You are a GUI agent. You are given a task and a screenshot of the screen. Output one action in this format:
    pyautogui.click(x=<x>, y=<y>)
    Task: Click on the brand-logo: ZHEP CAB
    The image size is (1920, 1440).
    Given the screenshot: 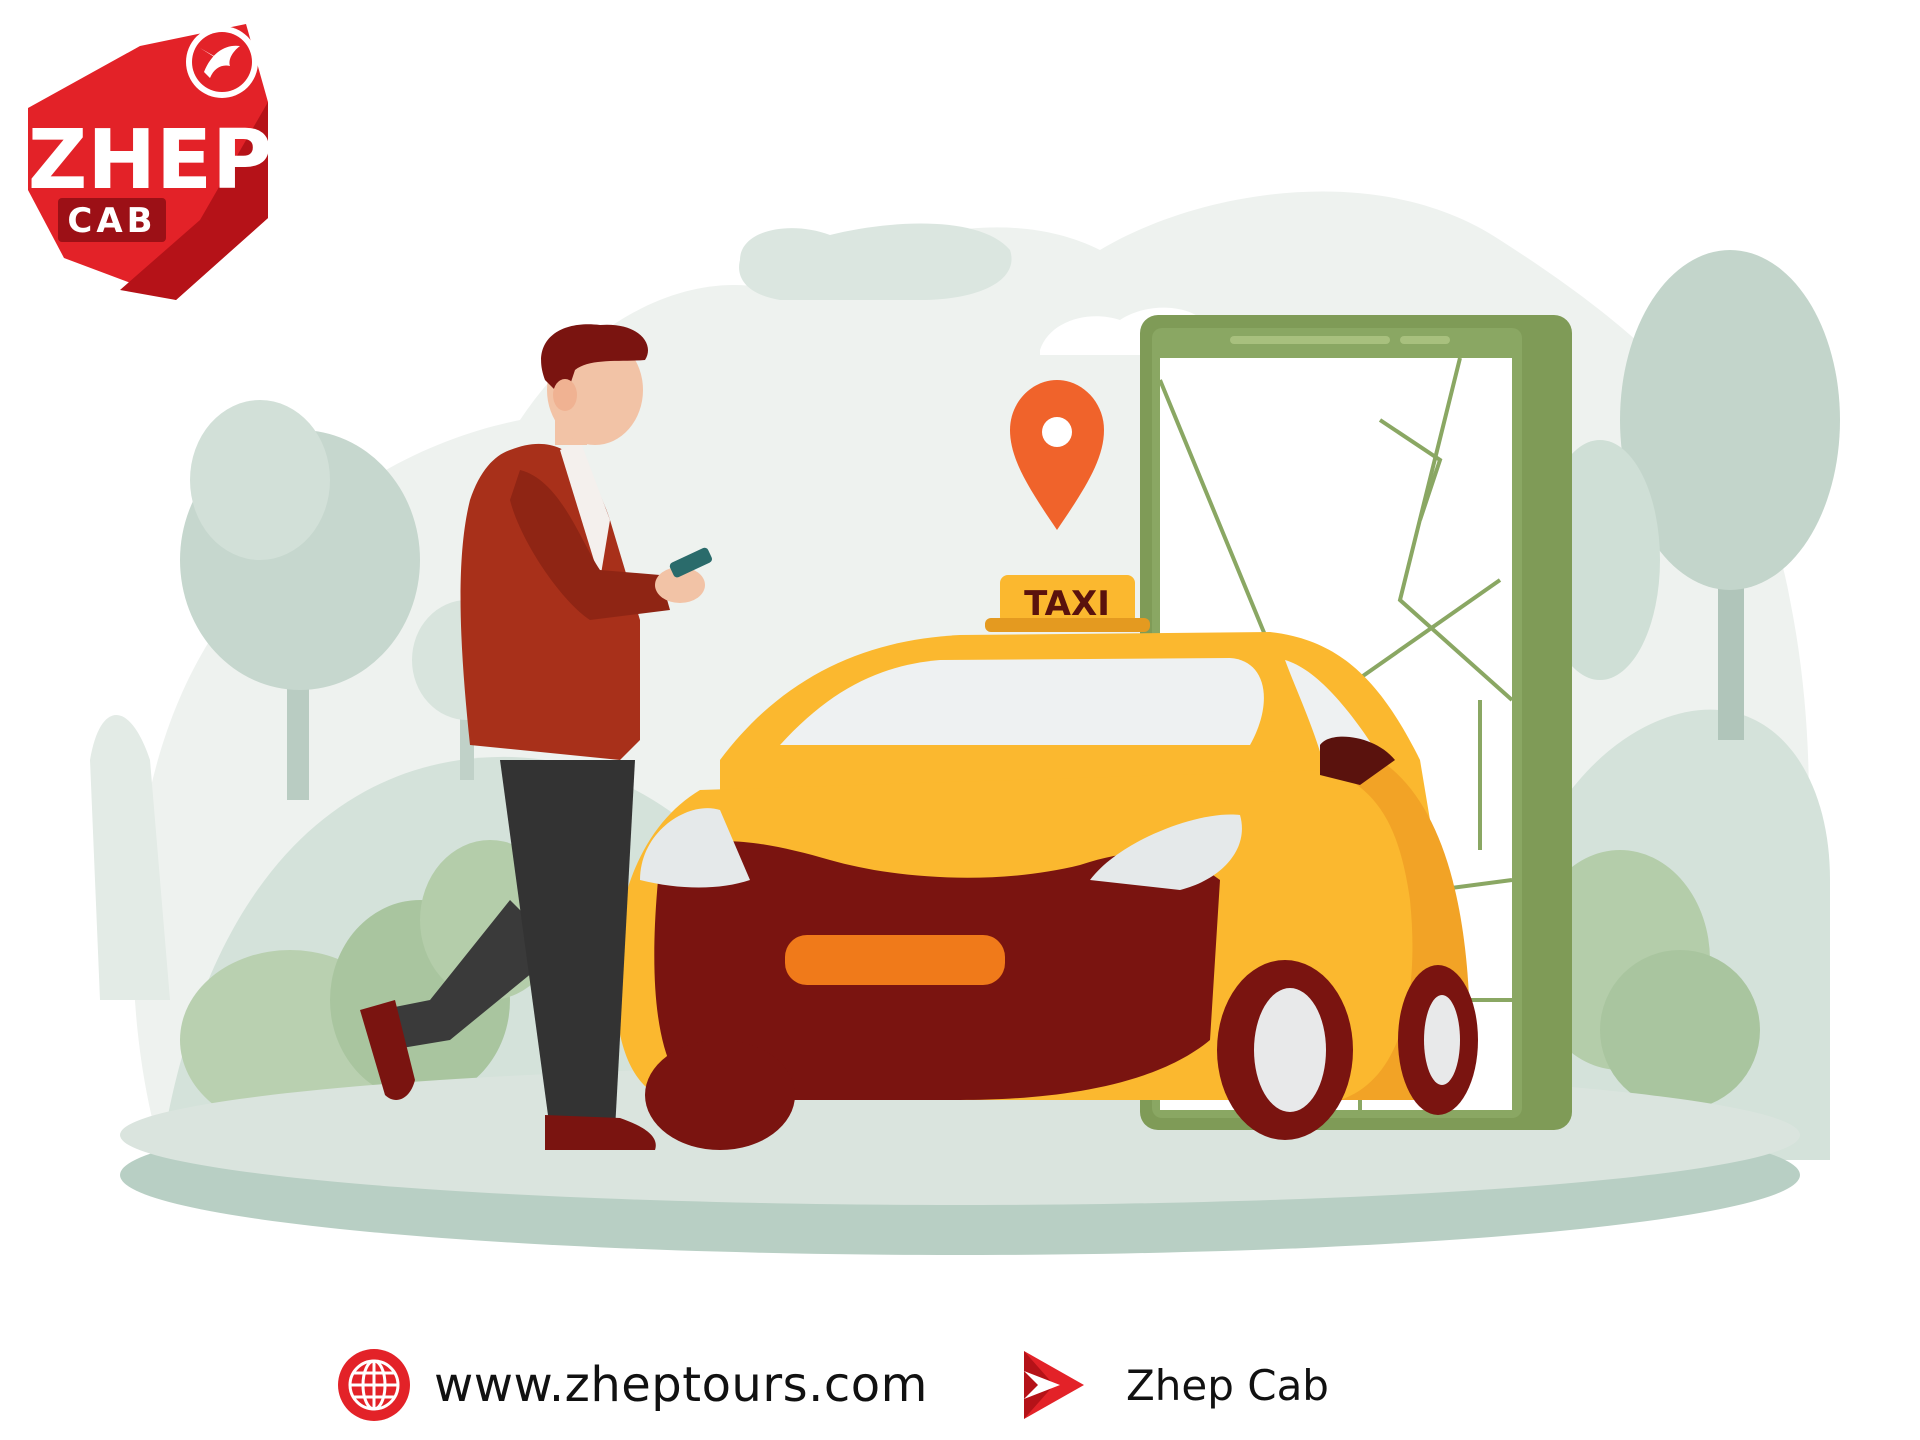 What is the action you would take?
    pyautogui.click(x=150, y=162)
    